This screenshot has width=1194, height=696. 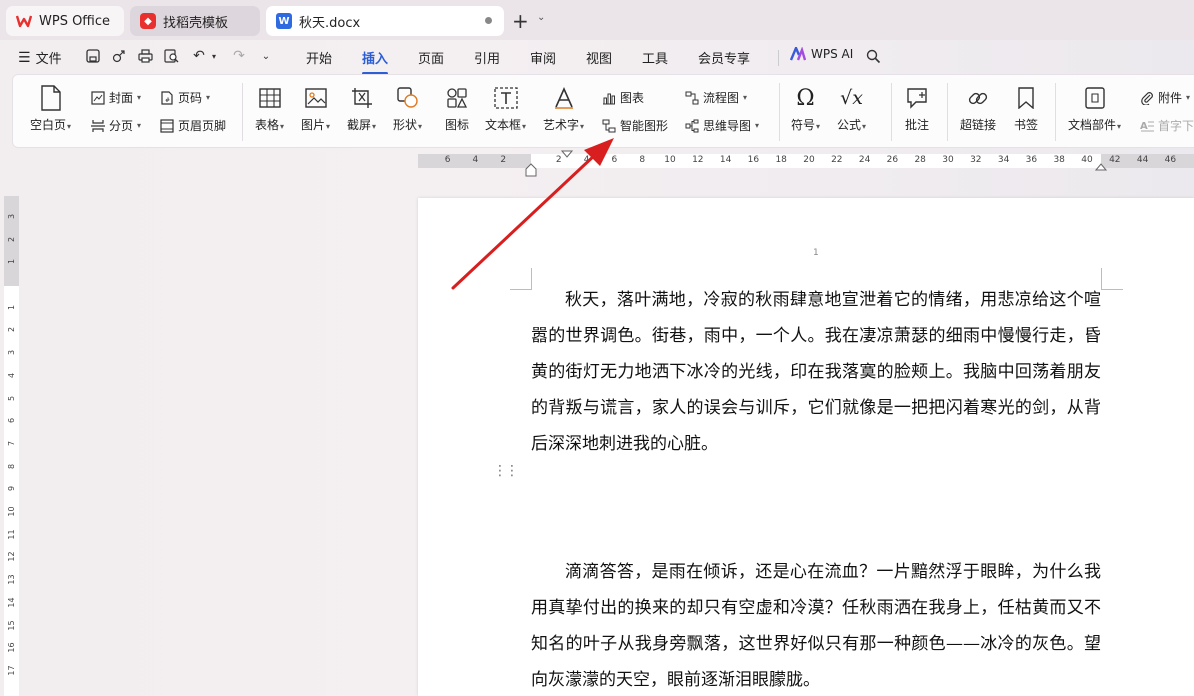 I want to click on flowchart-button: 流程图 ▾, so click(x=715, y=97).